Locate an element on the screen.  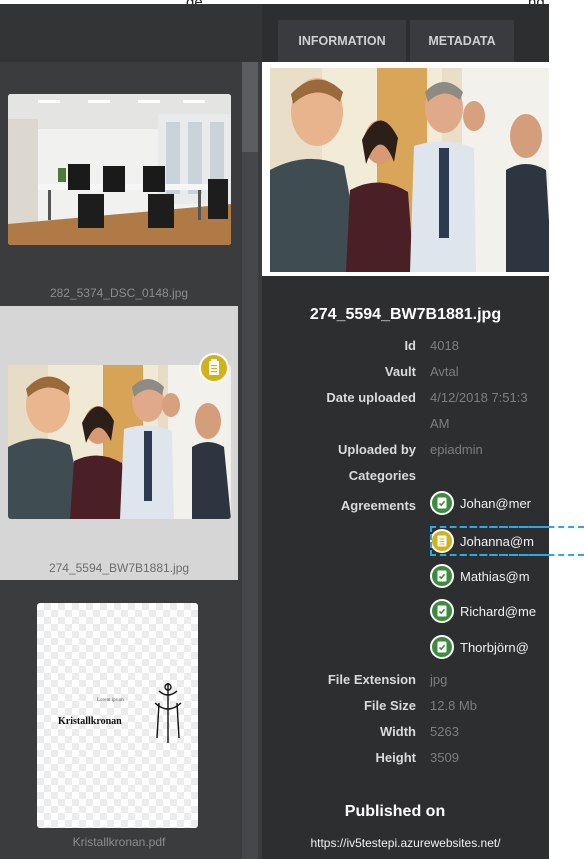
gallery-header is located at coordinates (131, 33).